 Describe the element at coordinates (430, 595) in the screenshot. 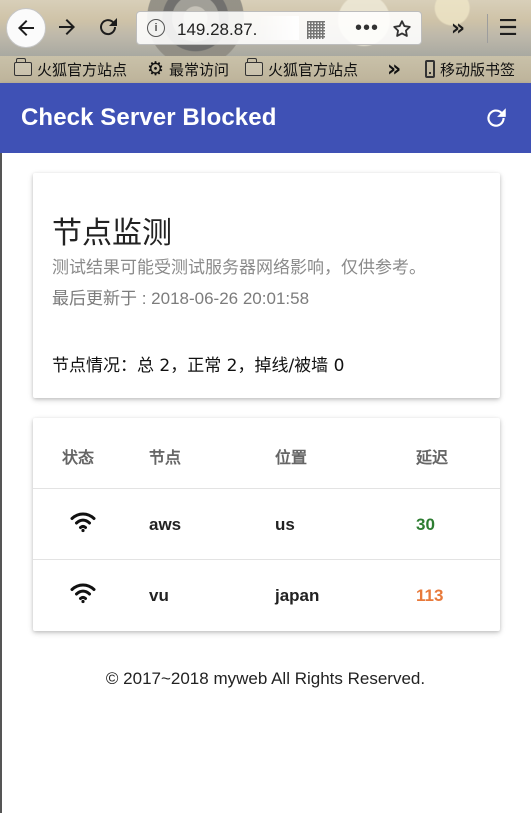

I see `node-latency: 113` at that location.